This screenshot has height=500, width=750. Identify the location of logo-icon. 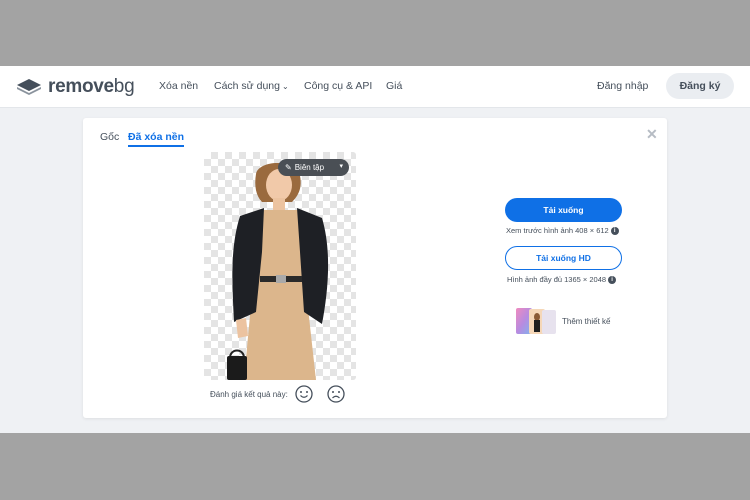
(29, 87).